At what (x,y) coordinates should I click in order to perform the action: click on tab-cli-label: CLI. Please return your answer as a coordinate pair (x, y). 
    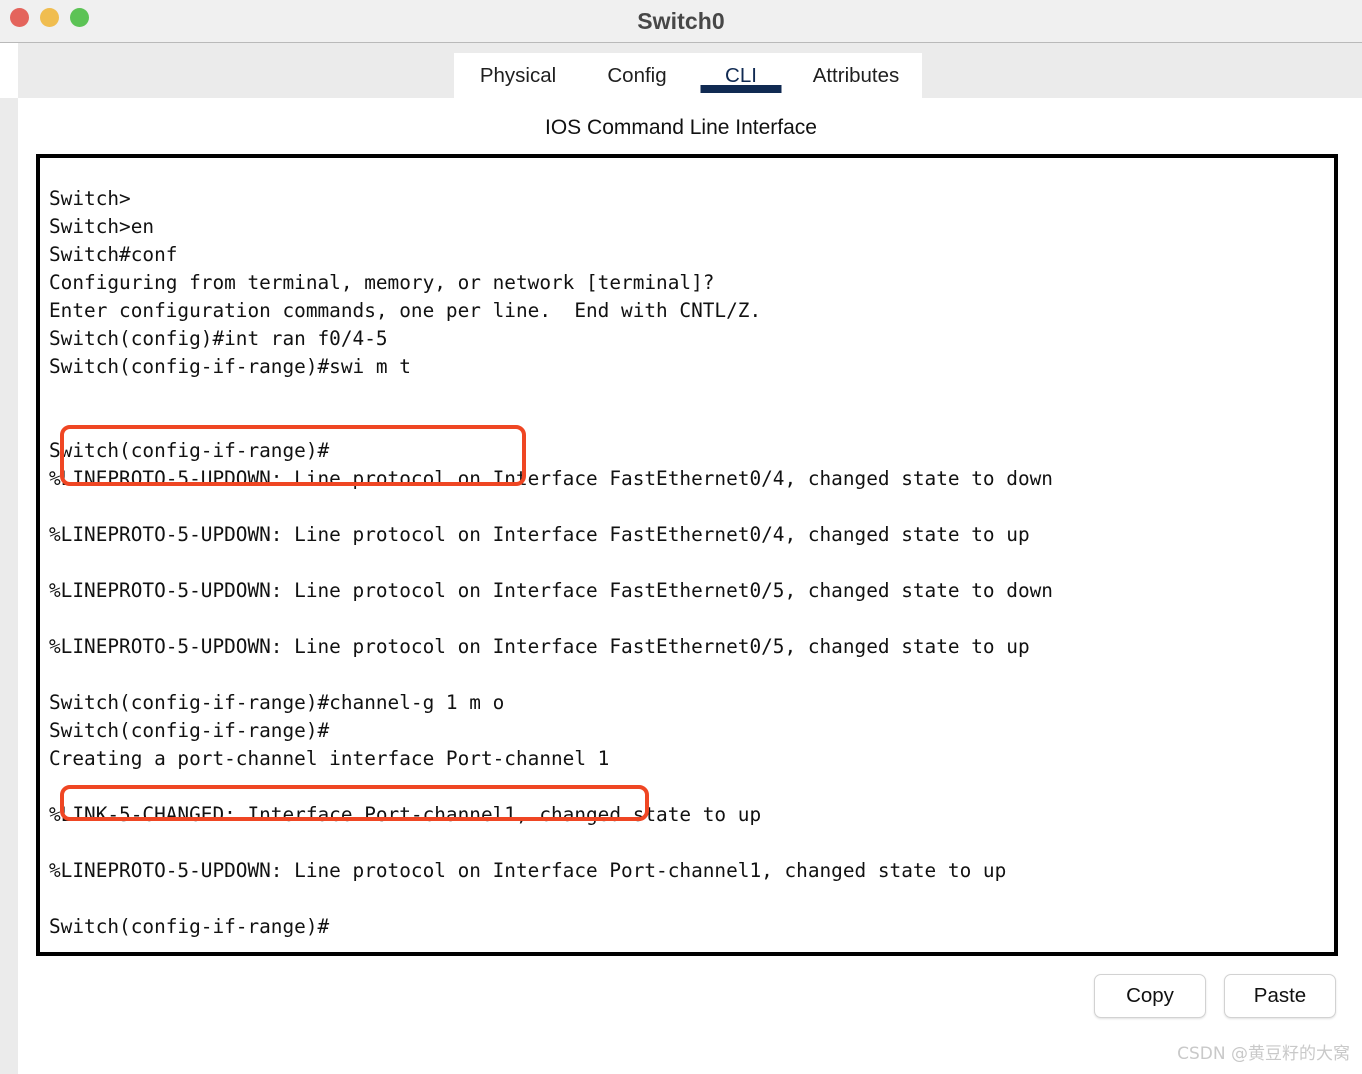
    Looking at the image, I should click on (741, 75).